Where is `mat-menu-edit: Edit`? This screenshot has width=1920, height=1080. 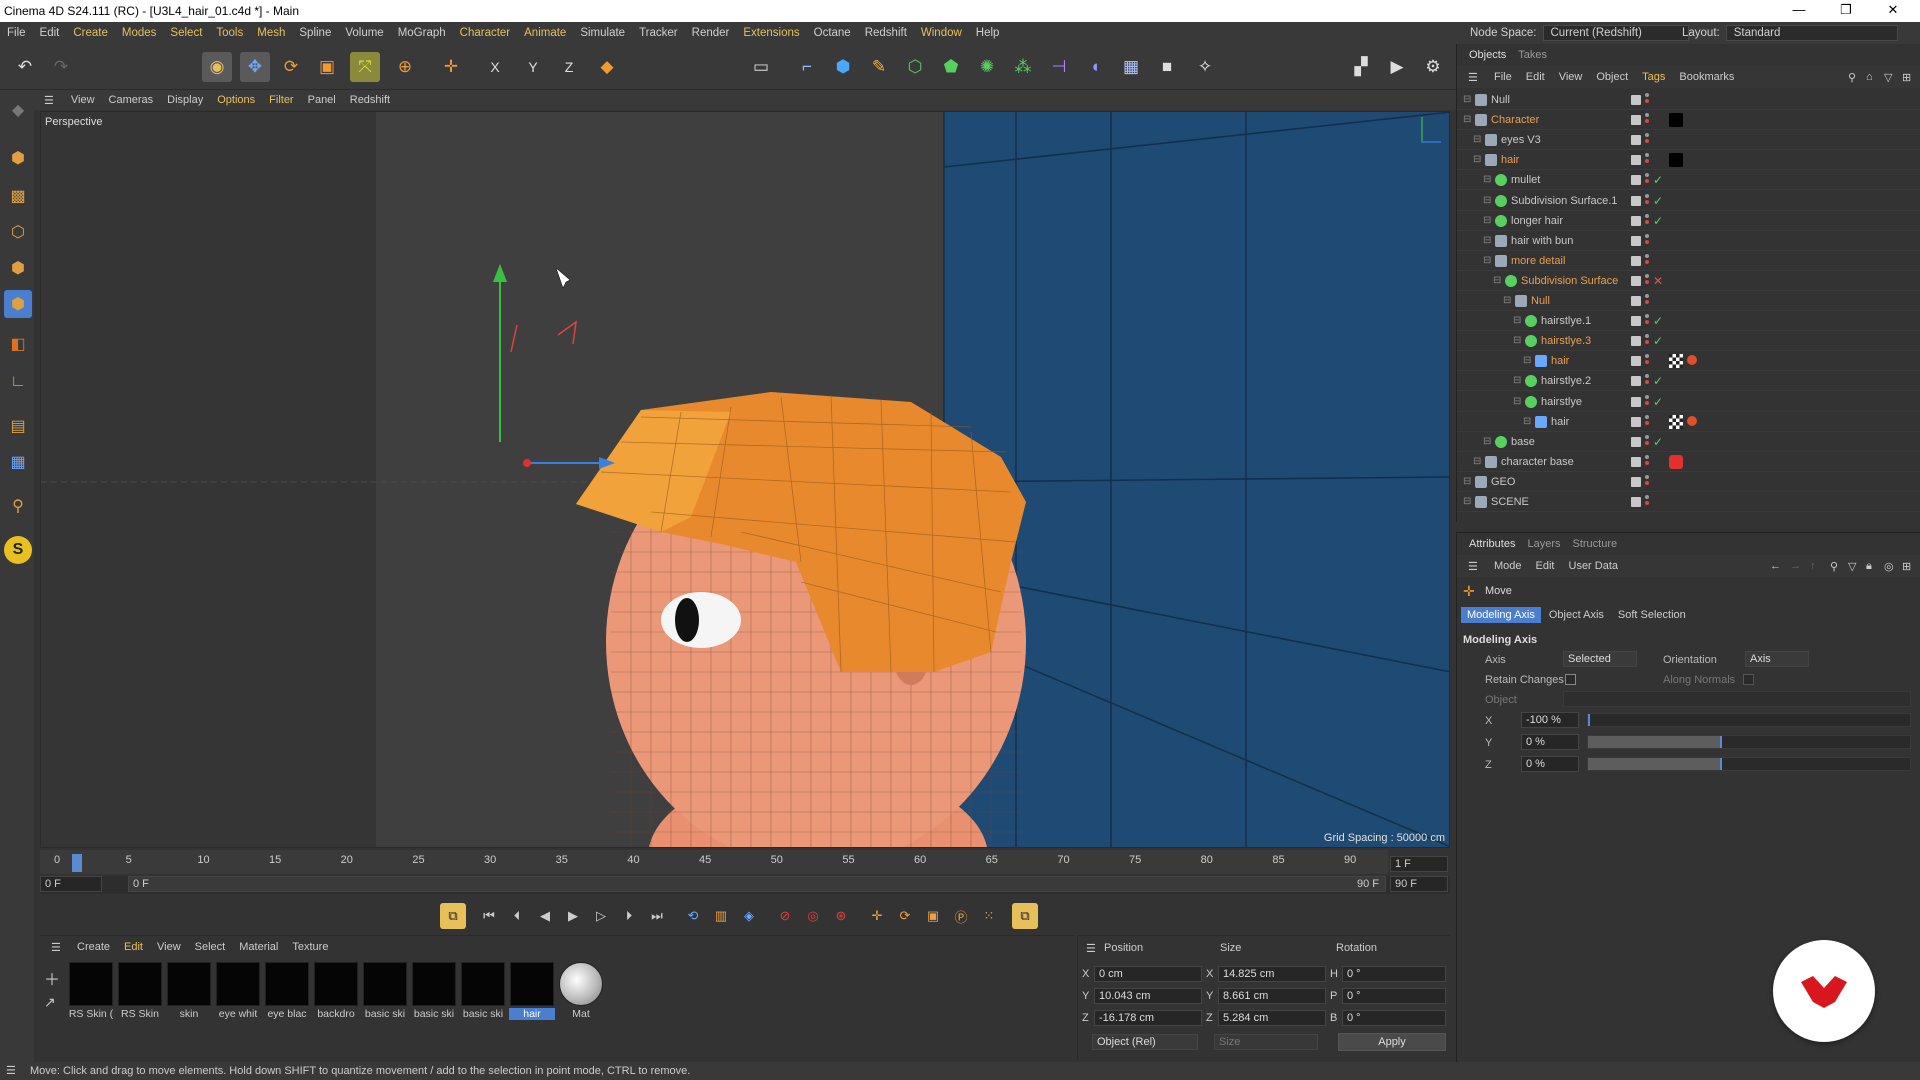 mat-menu-edit: Edit is located at coordinates (133, 947).